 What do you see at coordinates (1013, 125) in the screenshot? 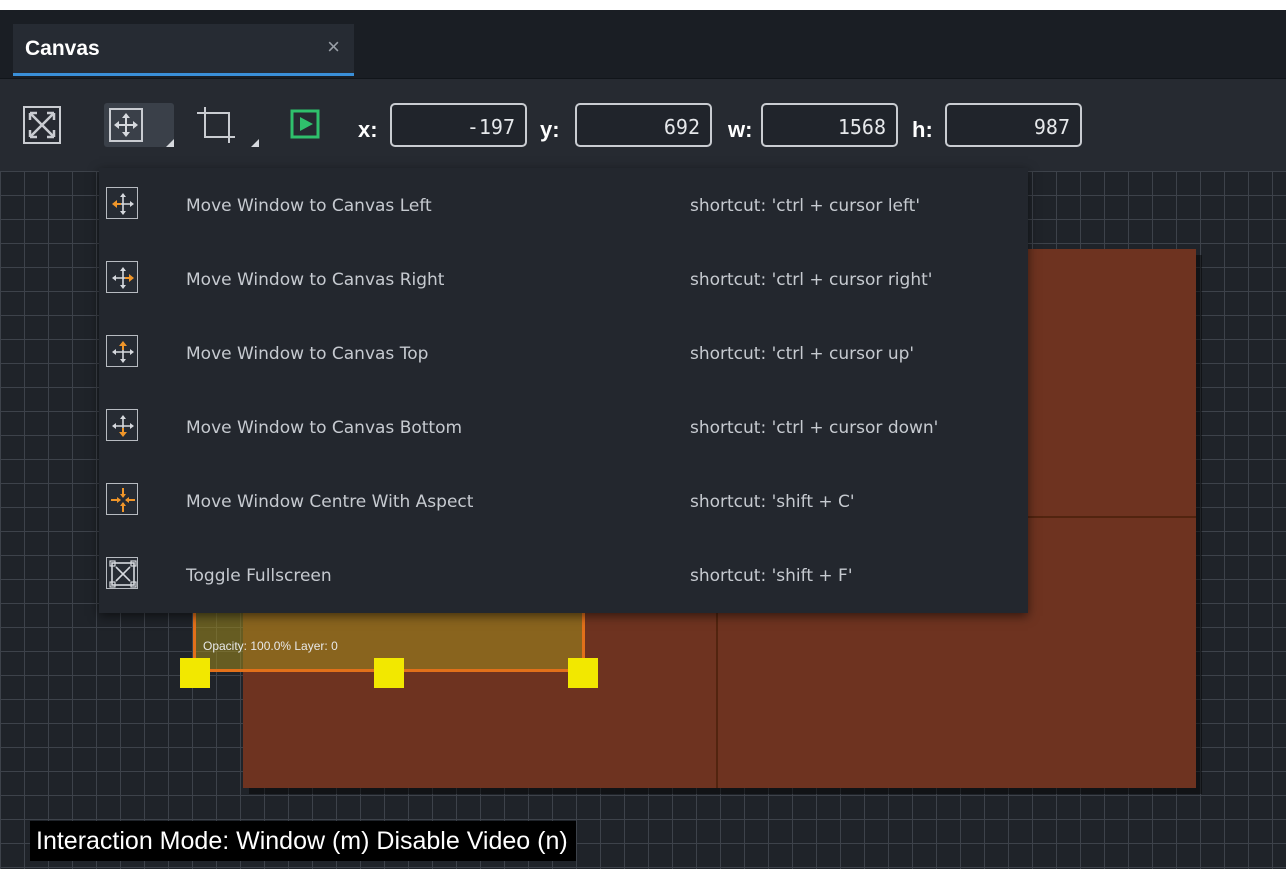
I see `h-input: 987` at bounding box center [1013, 125].